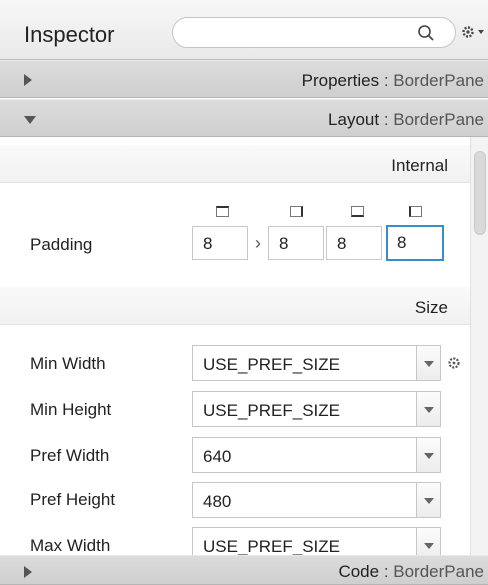 The height and width of the screenshot is (585, 488). Describe the element at coordinates (222, 211) in the screenshot. I see `padding-top-marker-icon` at that location.